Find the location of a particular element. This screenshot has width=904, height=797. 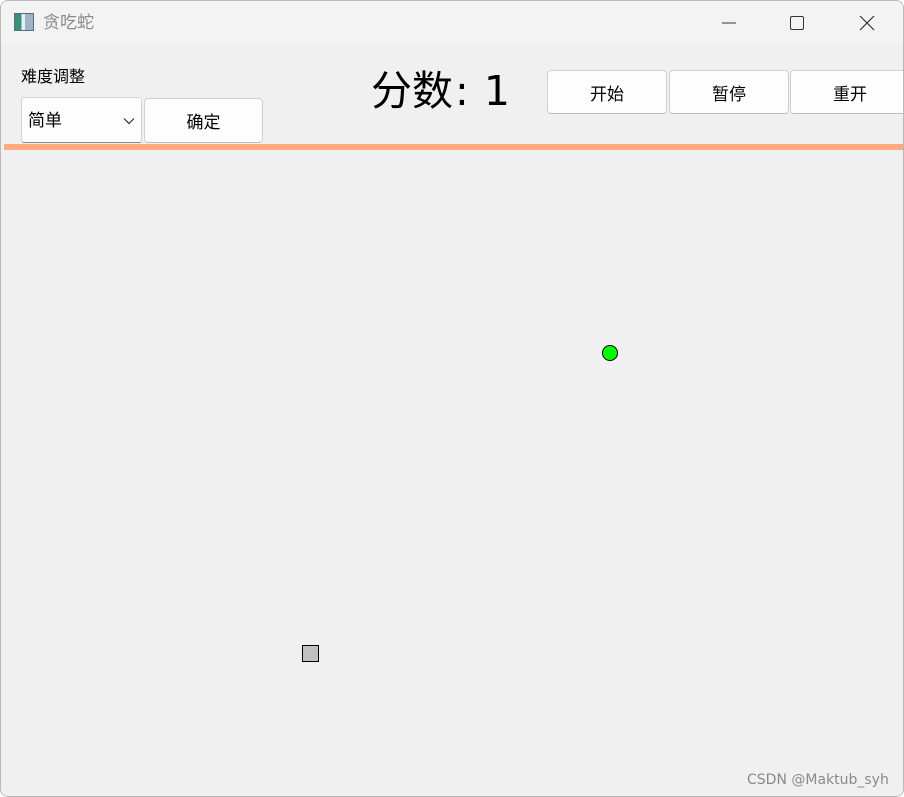

close-button is located at coordinates (867, 23).